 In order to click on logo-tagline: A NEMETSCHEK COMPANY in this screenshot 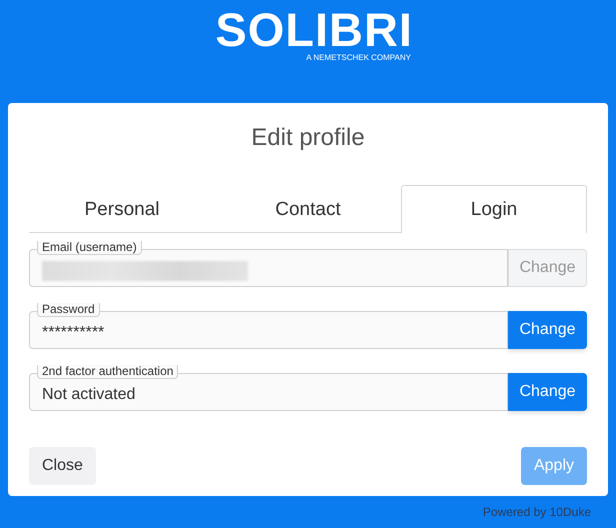, I will do `click(358, 57)`.